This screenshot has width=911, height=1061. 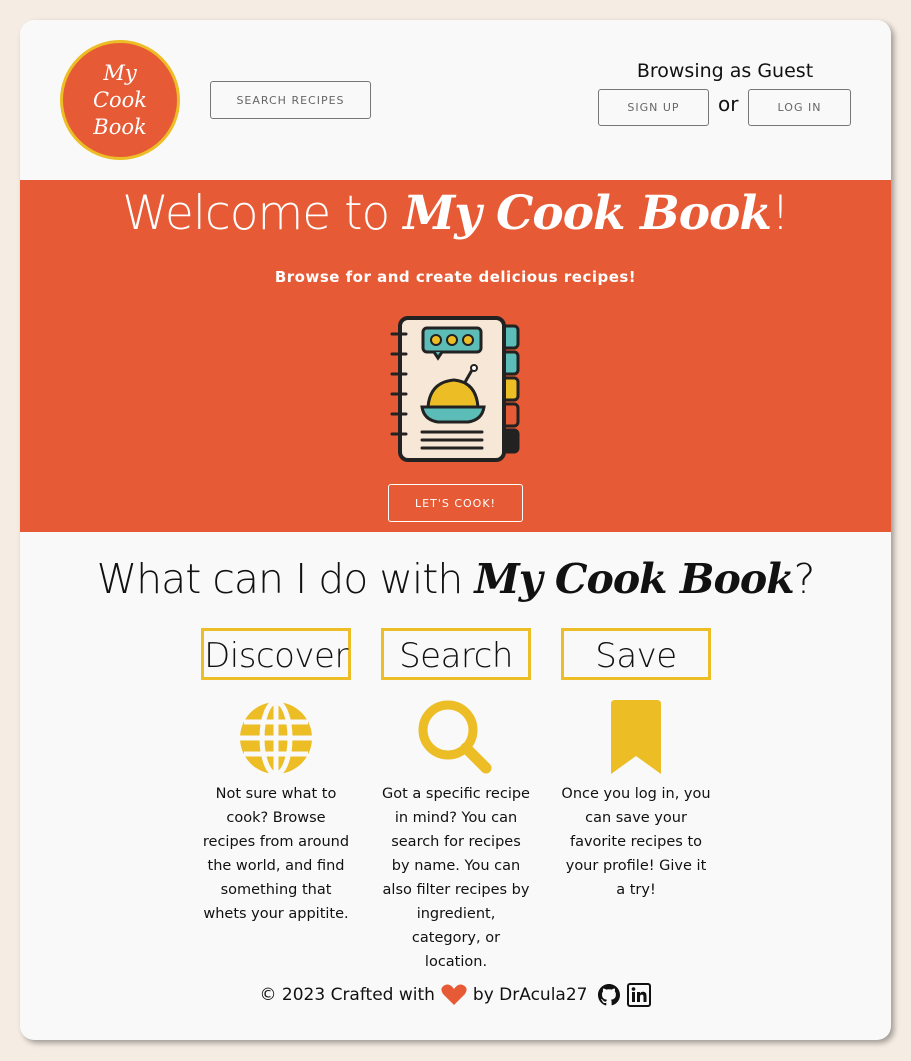 I want to click on or-text: or, so click(x=728, y=104).